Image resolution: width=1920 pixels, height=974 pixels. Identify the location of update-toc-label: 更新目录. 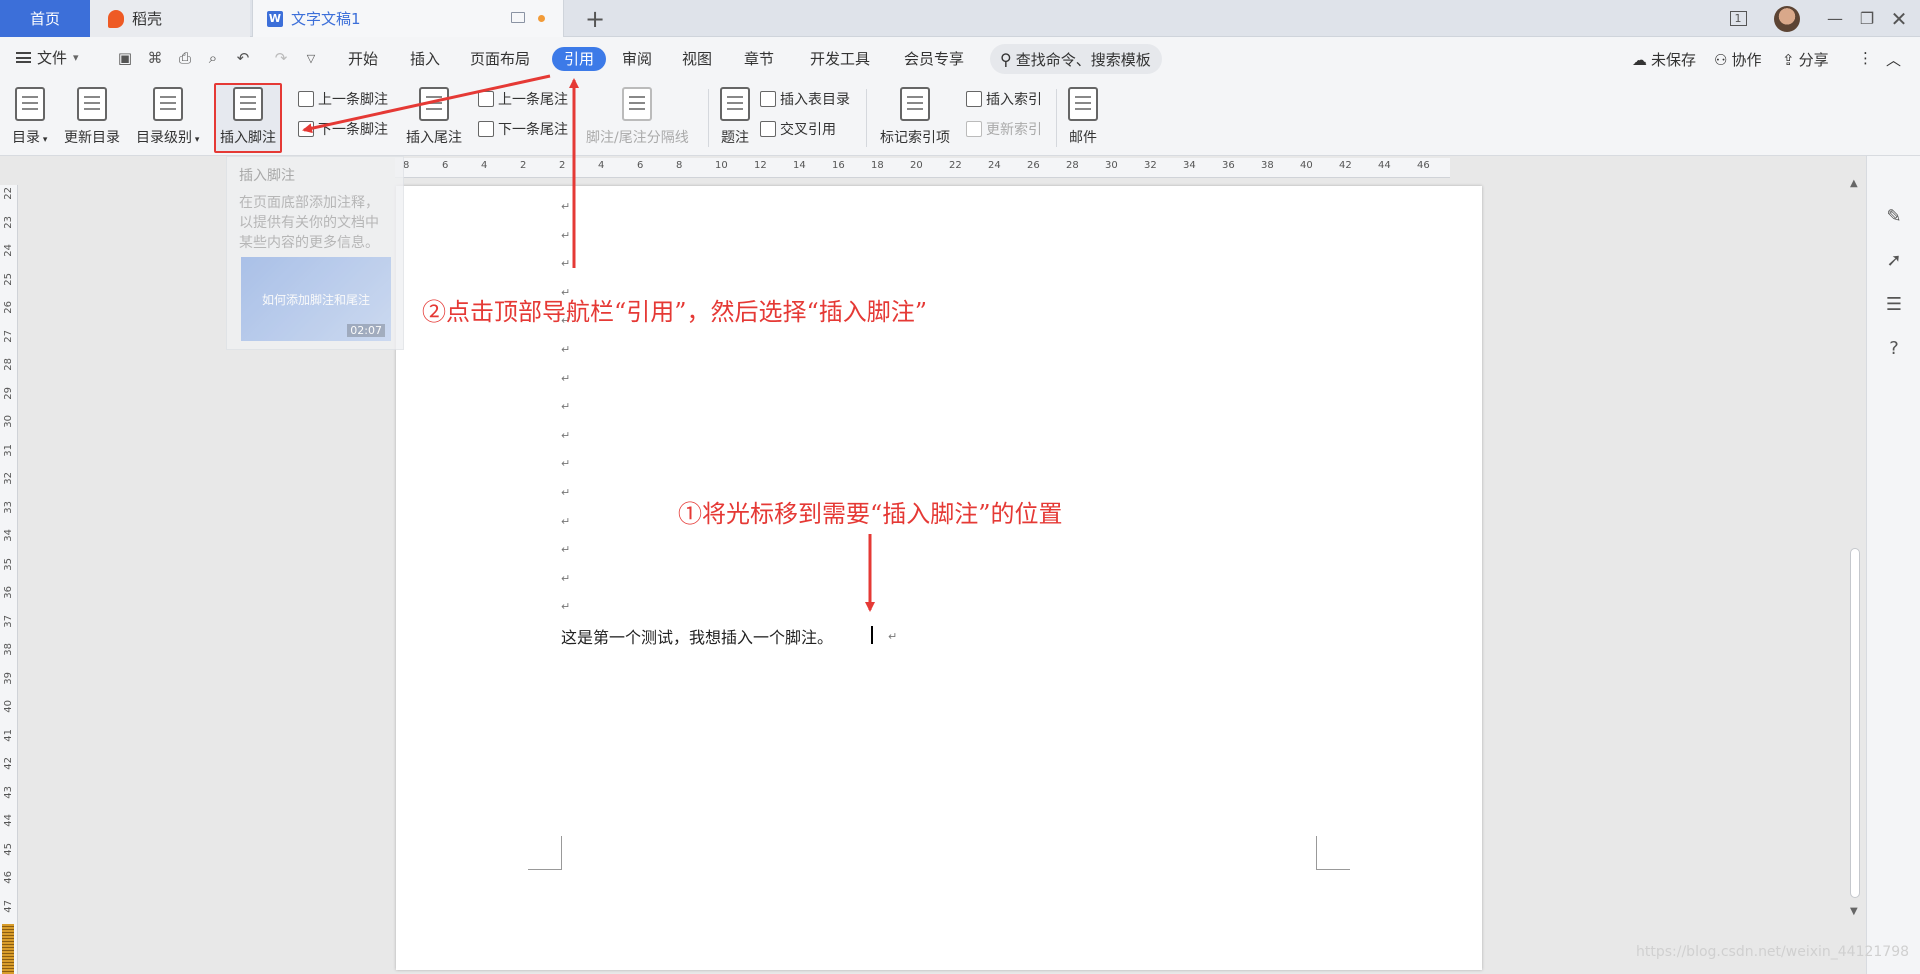
(92, 138).